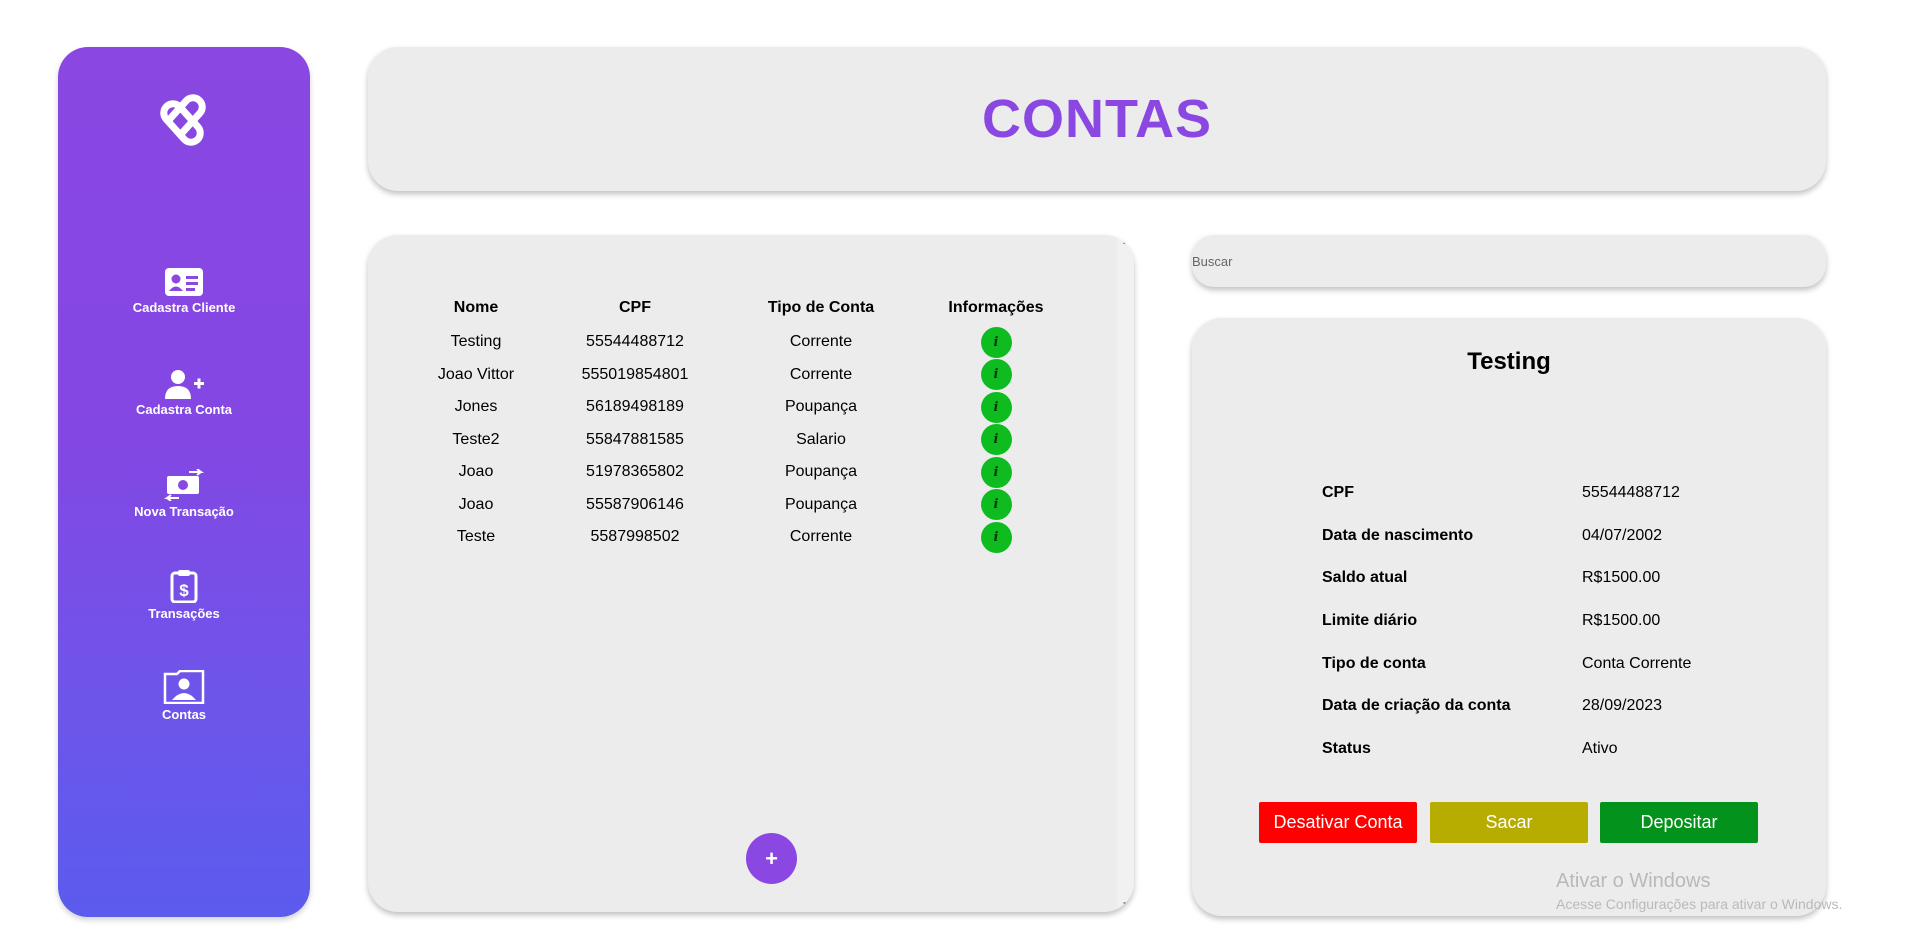 The width and height of the screenshot is (1920, 951). What do you see at coordinates (1600, 748) in the screenshot?
I see `field-value: Ativo` at bounding box center [1600, 748].